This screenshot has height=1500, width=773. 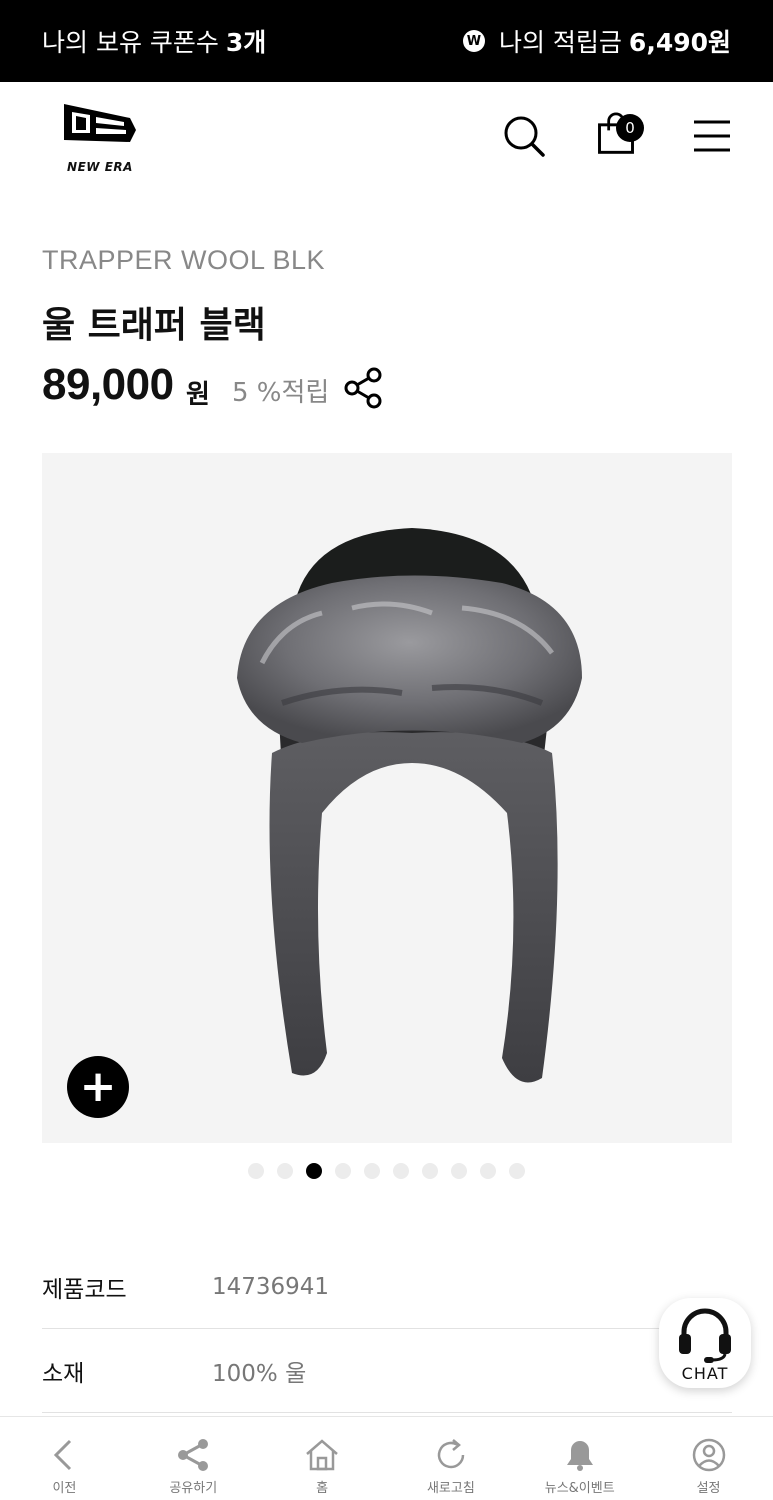 I want to click on cart-count-badge: 0, so click(x=630, y=128).